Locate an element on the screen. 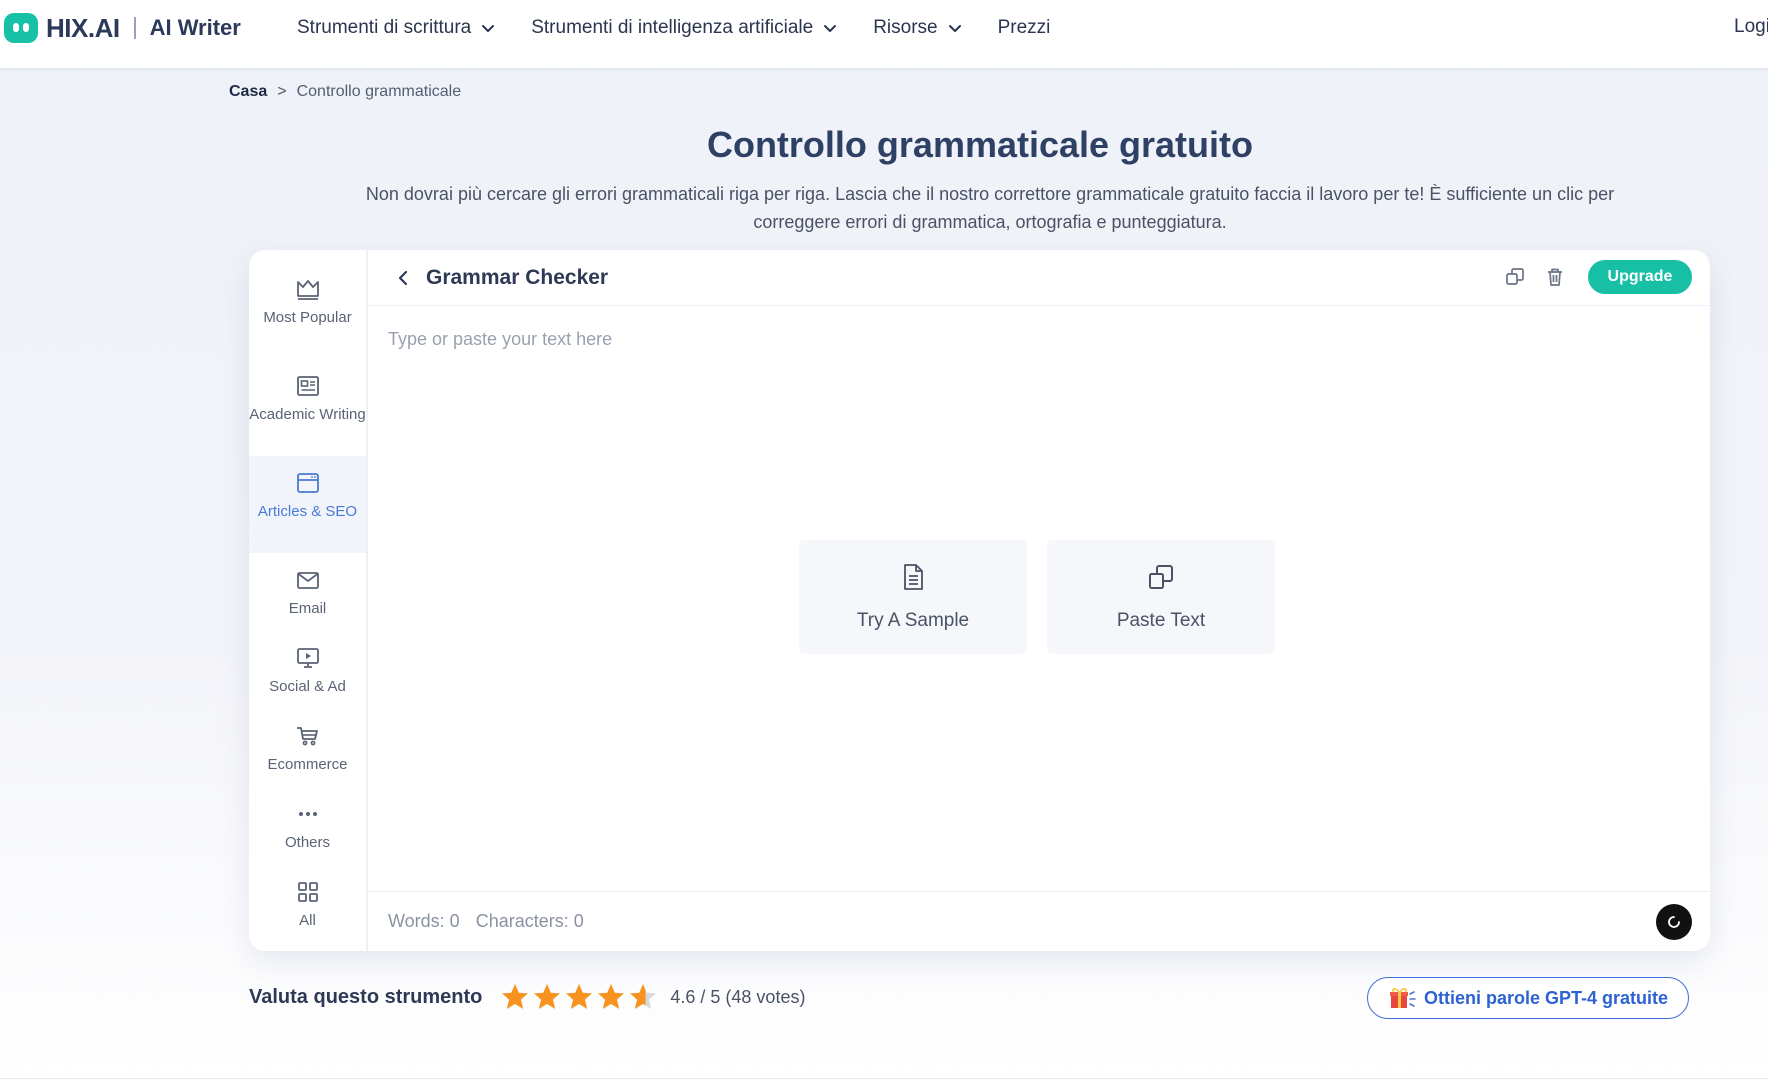 Image resolution: width=1768 pixels, height=1080 pixels. sidebar-item-academic-writing: Academic Writing is located at coordinates (307, 407).